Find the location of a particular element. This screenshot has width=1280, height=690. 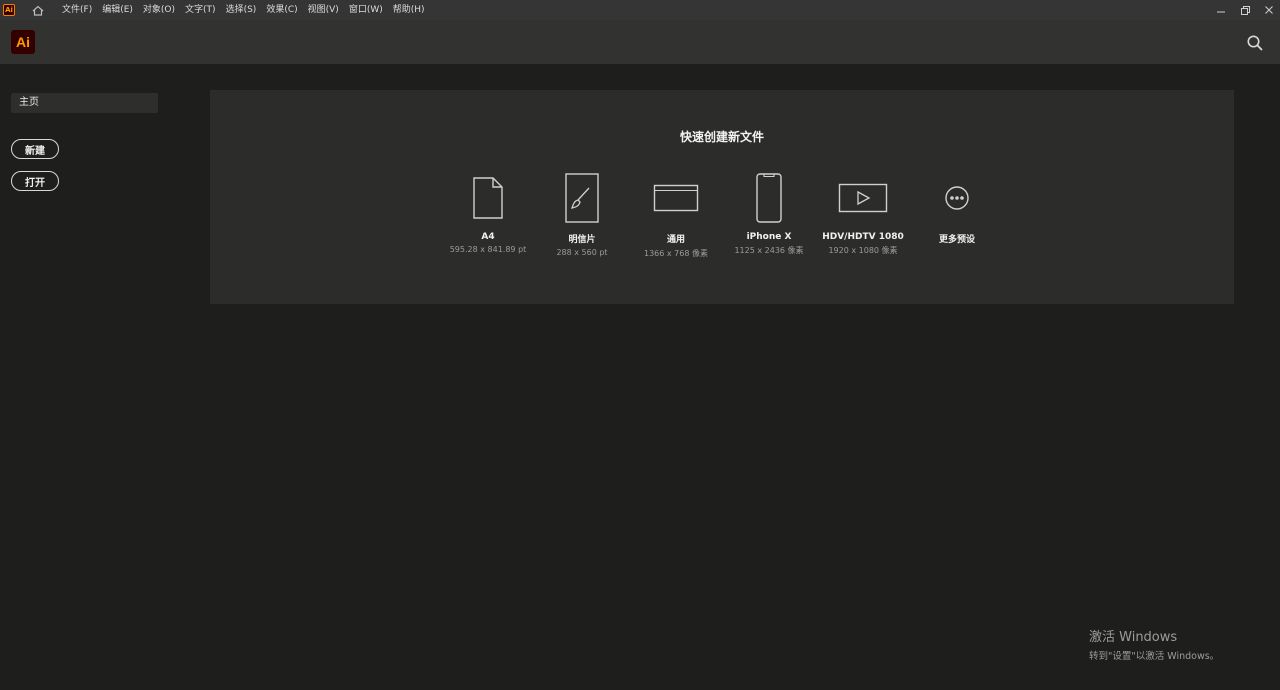

quick-create-title: 快速创建新文件 is located at coordinates (721, 137).